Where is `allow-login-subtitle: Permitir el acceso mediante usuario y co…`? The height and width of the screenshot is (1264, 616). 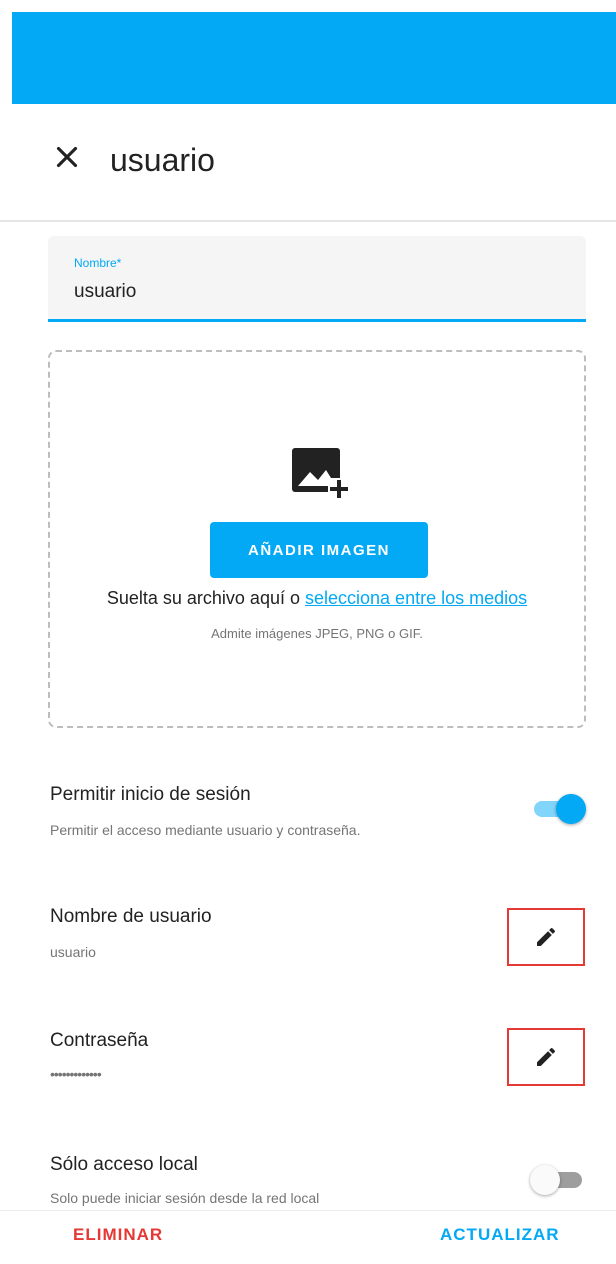
allow-login-subtitle: Permitir el acceso mediante usuario y co… is located at coordinates (205, 830).